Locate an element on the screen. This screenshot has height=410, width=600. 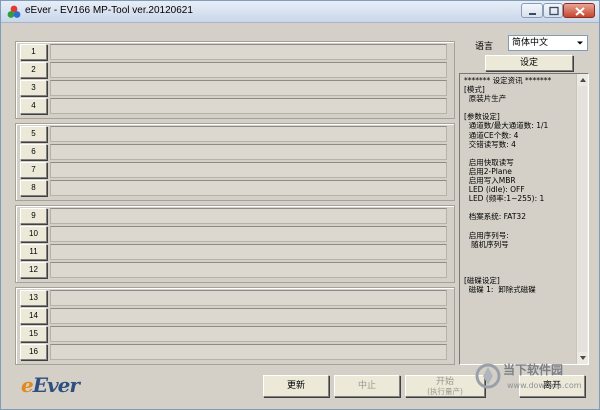
info-line: 启用序列号: is located at coordinates (486, 235).